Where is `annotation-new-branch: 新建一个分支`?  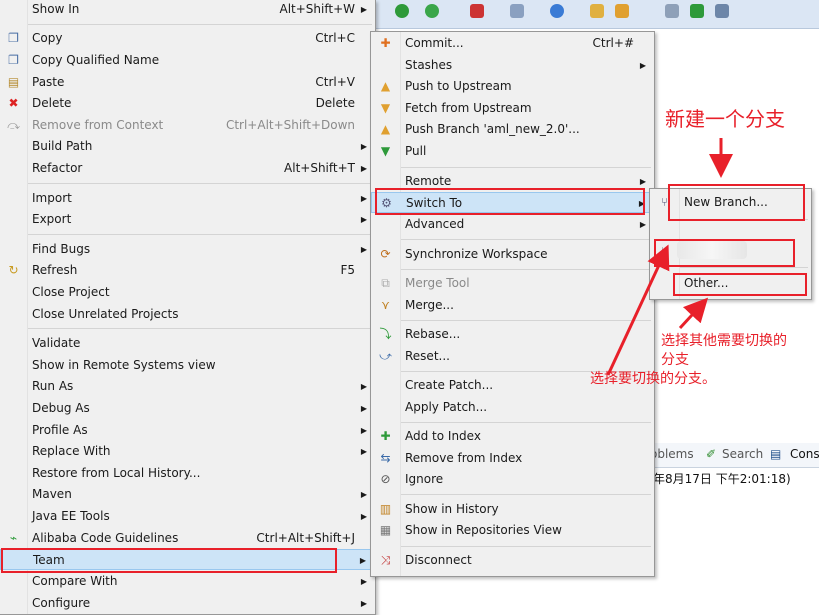 annotation-new-branch: 新建一个分支 is located at coordinates (725, 119).